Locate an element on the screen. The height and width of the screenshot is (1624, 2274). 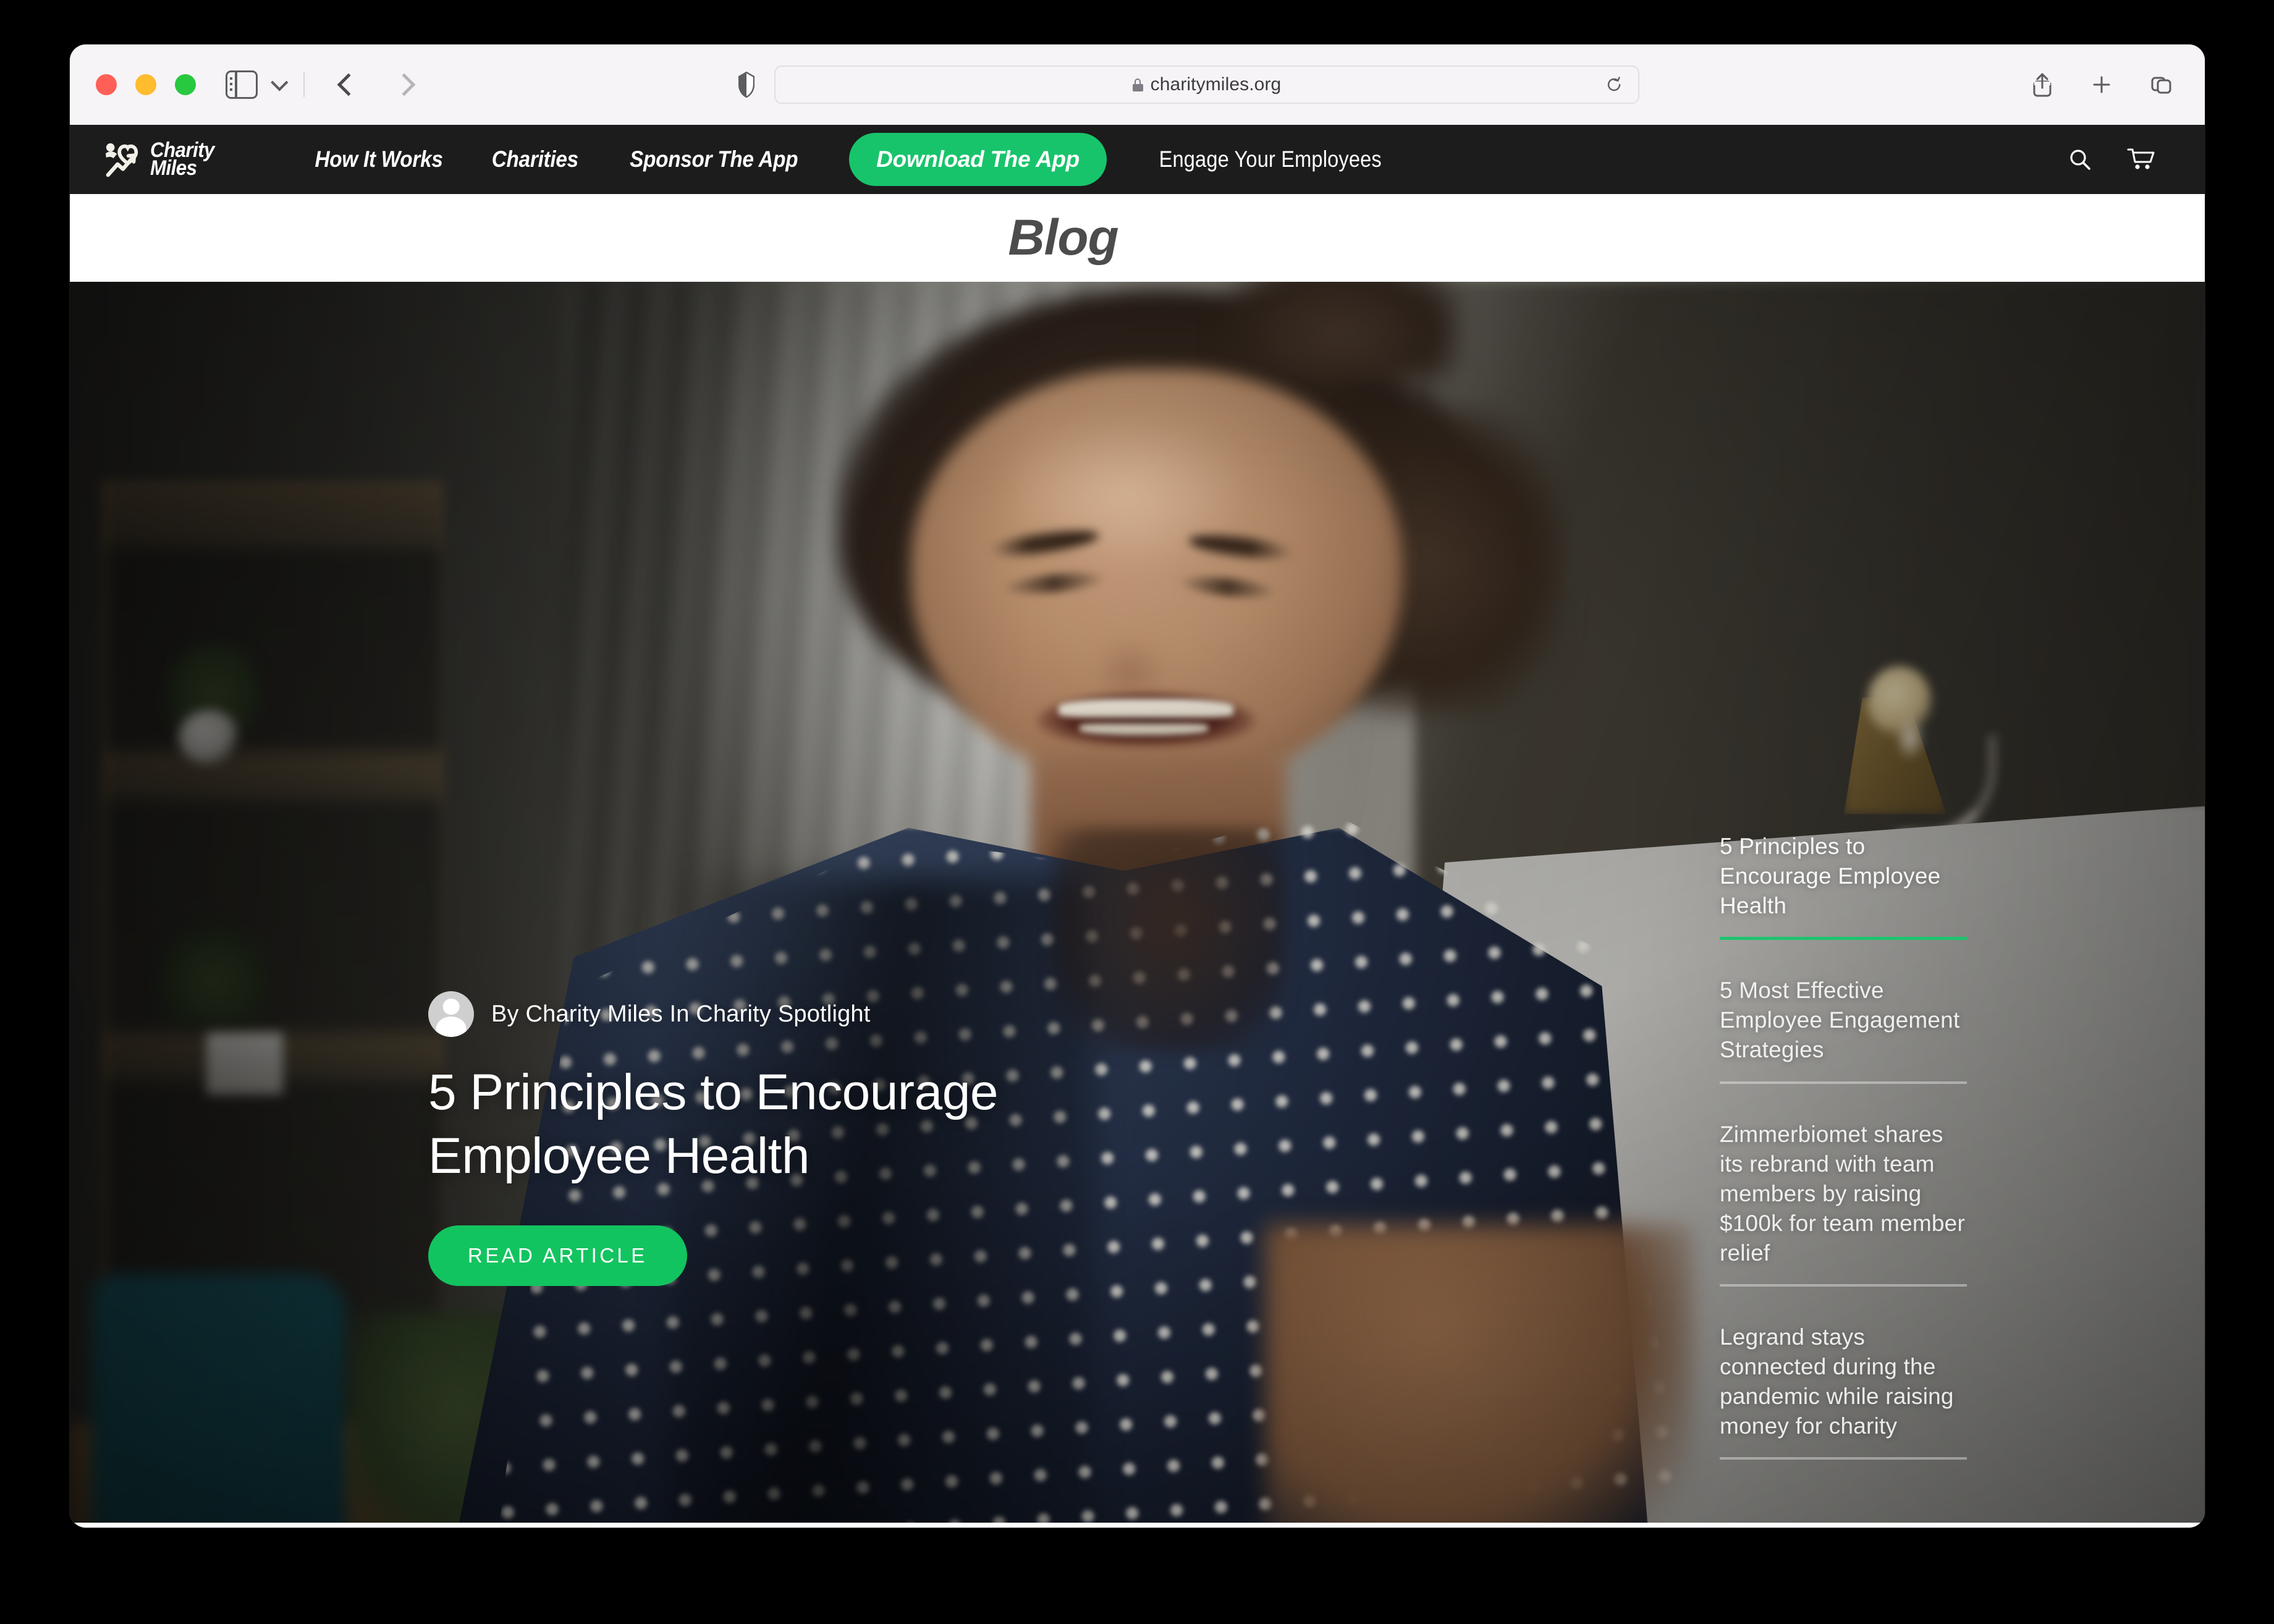
reload-icon is located at coordinates (1614, 85).